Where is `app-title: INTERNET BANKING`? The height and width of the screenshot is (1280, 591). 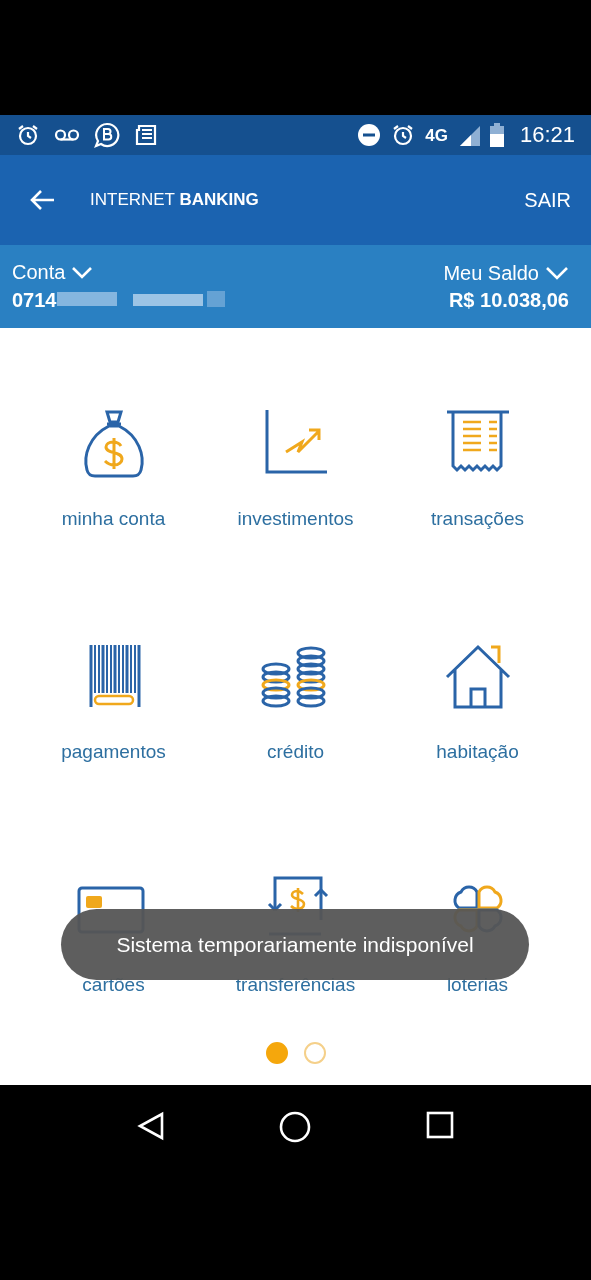
app-title: INTERNET BANKING is located at coordinates (175, 200).